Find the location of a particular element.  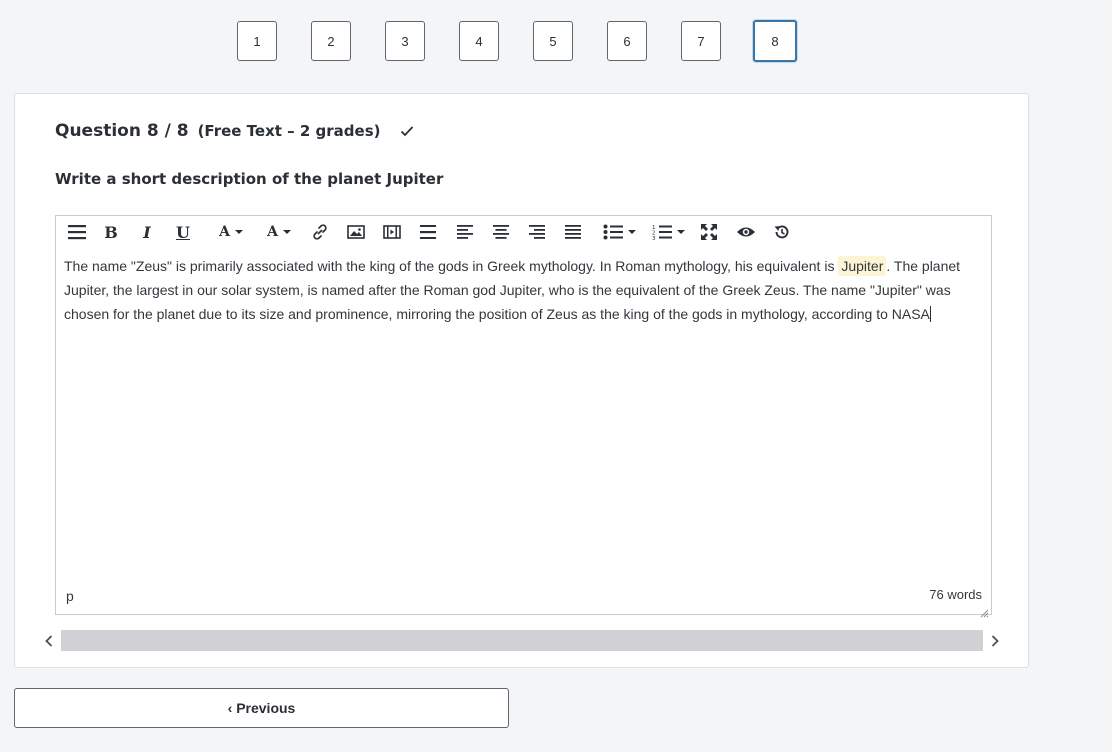

svg-text: 3 is located at coordinates (654, 238).